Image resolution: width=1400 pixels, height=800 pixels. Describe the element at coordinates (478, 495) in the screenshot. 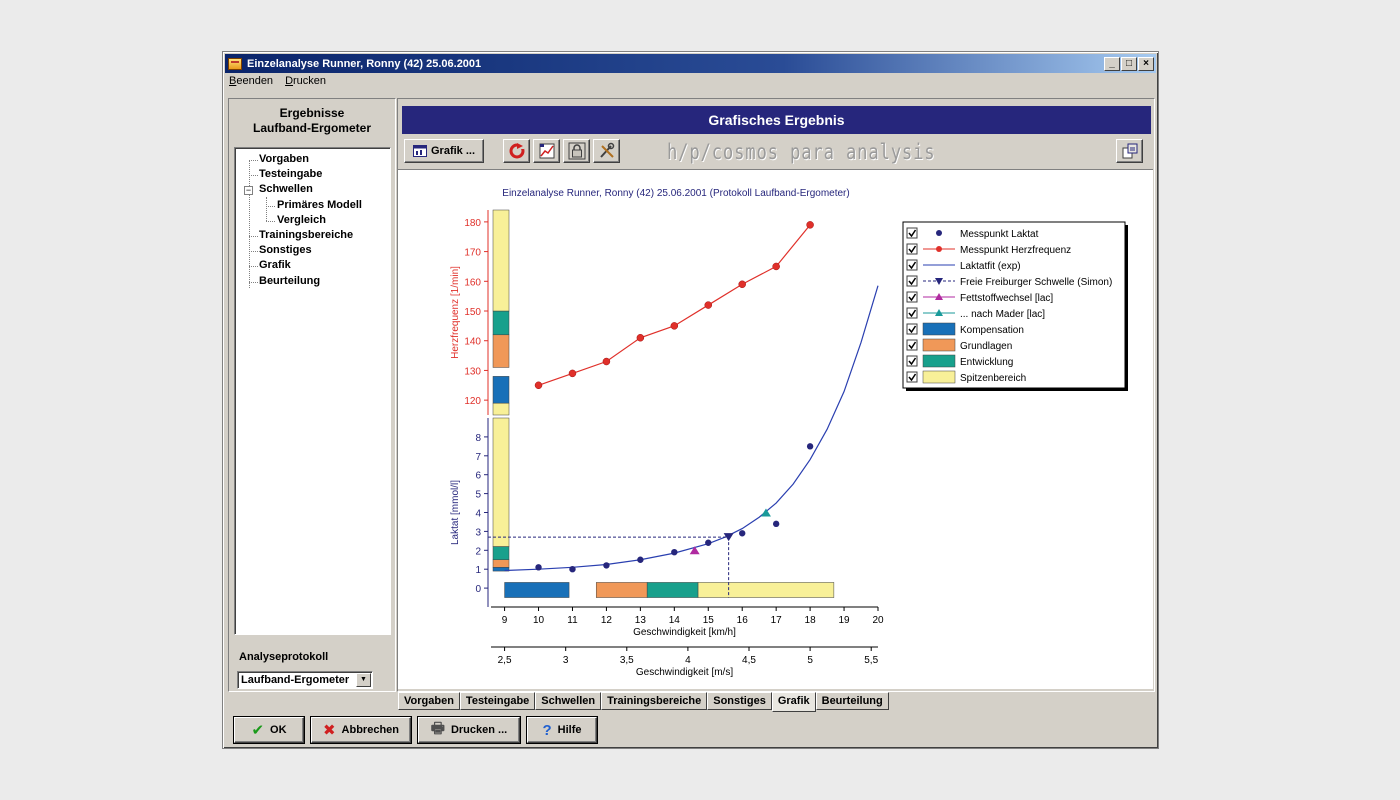

I see `lactate-tick-label: 5` at that location.